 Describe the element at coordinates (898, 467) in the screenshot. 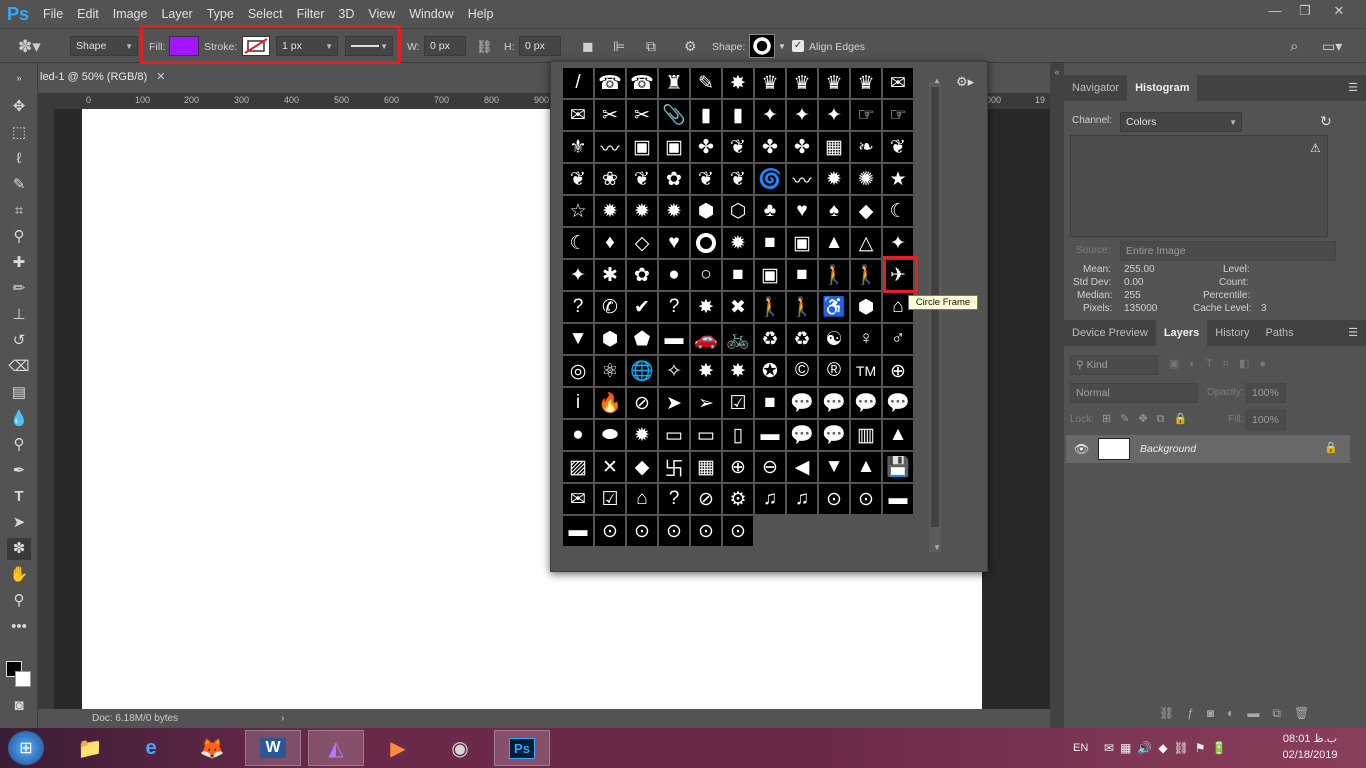

I see `shape-cell: 💾` at that location.